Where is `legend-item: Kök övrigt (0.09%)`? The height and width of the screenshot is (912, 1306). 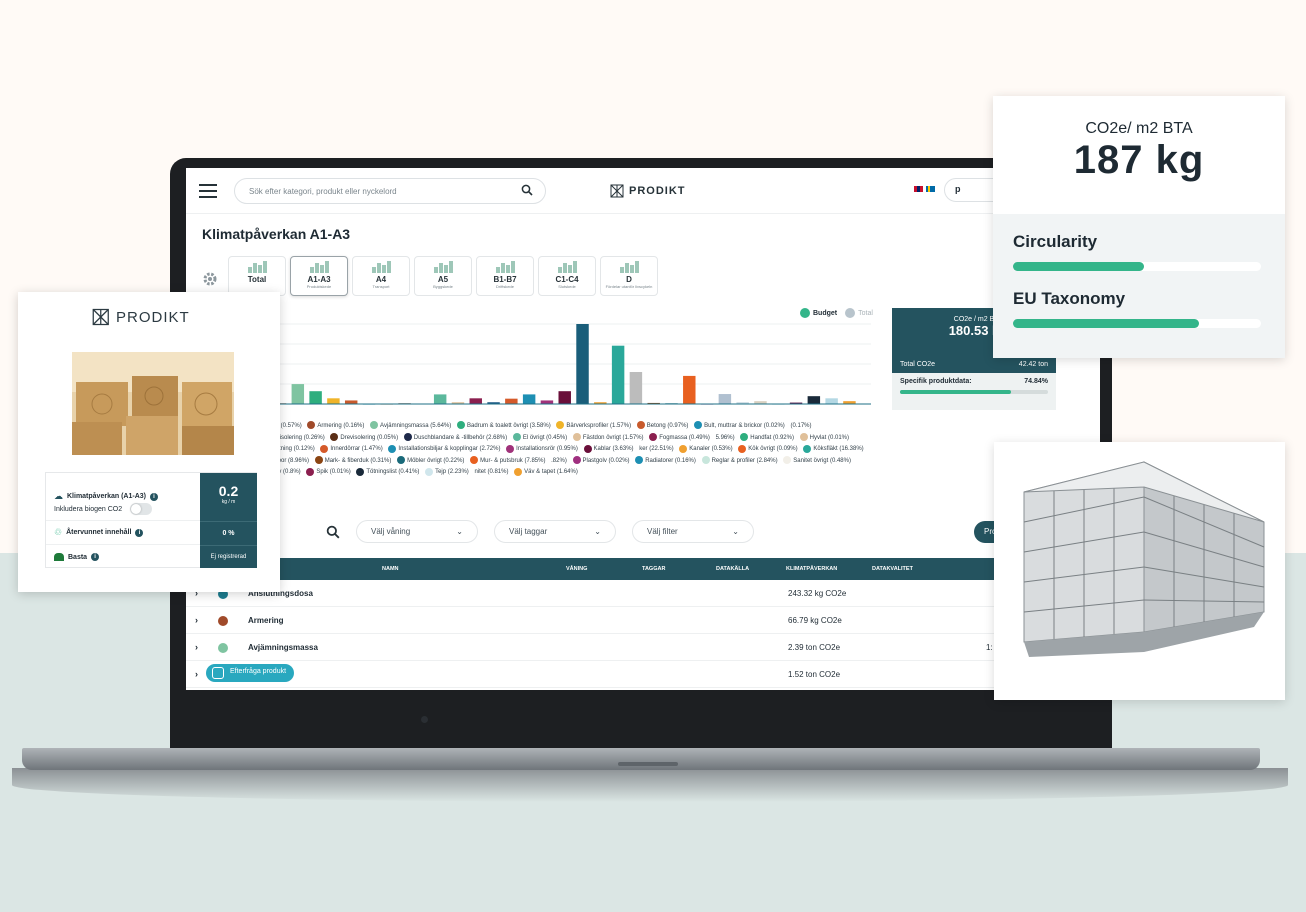 legend-item: Kök övrigt (0.09%) is located at coordinates (768, 448).